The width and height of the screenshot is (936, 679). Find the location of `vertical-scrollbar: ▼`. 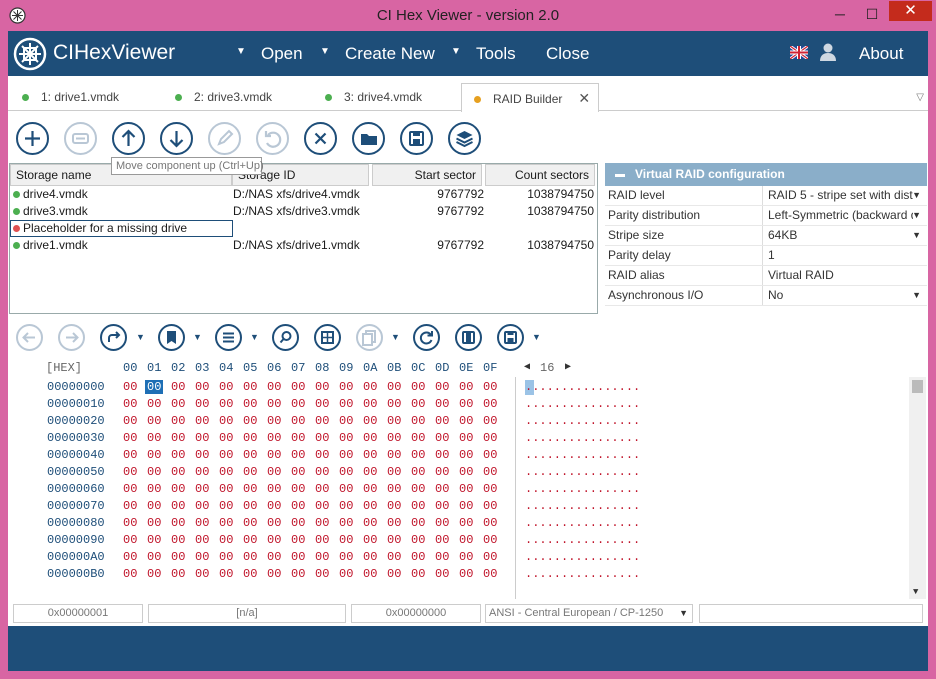

vertical-scrollbar: ▼ is located at coordinates (917, 488).